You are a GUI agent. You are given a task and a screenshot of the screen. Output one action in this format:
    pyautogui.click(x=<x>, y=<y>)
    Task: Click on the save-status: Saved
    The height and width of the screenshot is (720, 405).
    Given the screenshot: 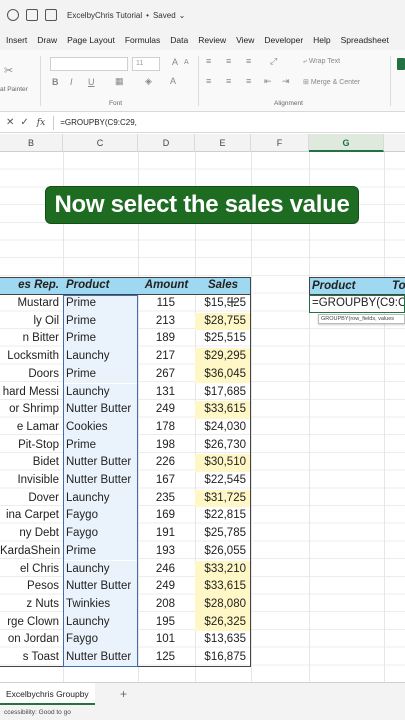 What is the action you would take?
    pyautogui.click(x=164, y=15)
    